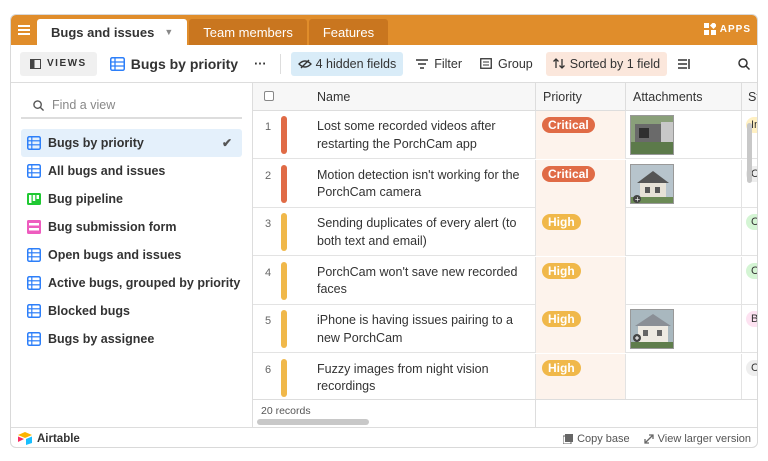 The height and width of the screenshot is (461, 768). I want to click on column-label: Name, so click(334, 97).